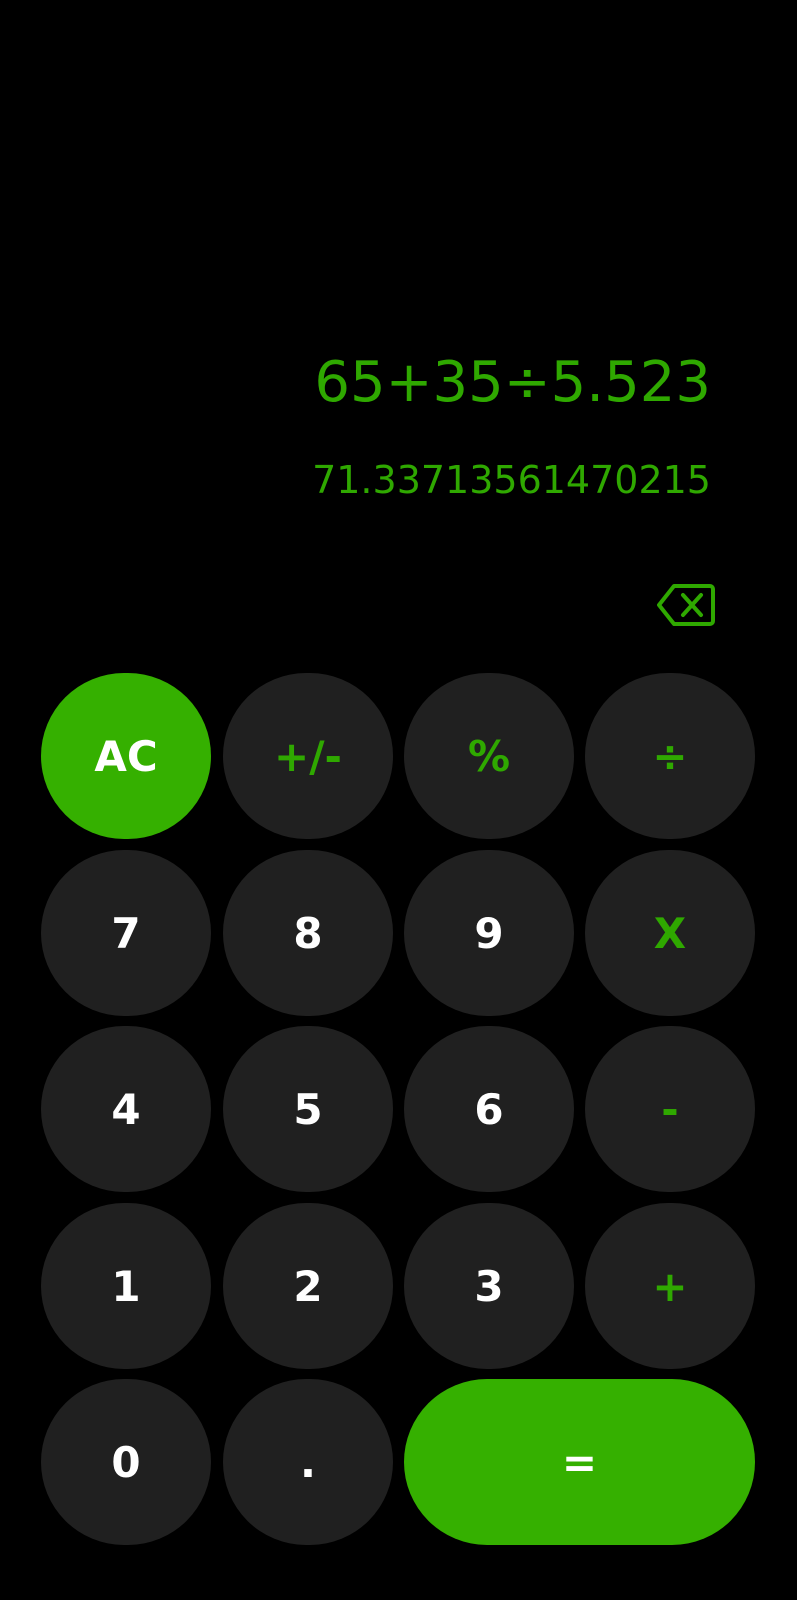 Image resolution: width=797 pixels, height=1600 pixels. What do you see at coordinates (489, 933) in the screenshot?
I see `digit-9-button: 9` at bounding box center [489, 933].